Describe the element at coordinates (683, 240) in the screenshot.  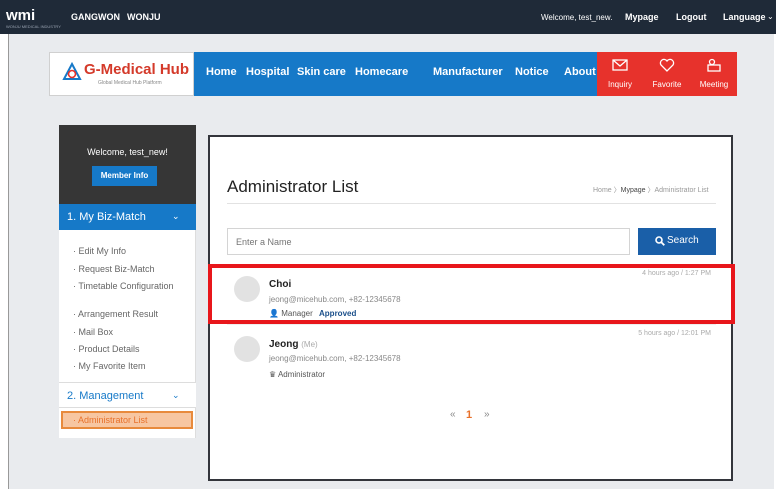
I see `search-button-label: Search` at that location.